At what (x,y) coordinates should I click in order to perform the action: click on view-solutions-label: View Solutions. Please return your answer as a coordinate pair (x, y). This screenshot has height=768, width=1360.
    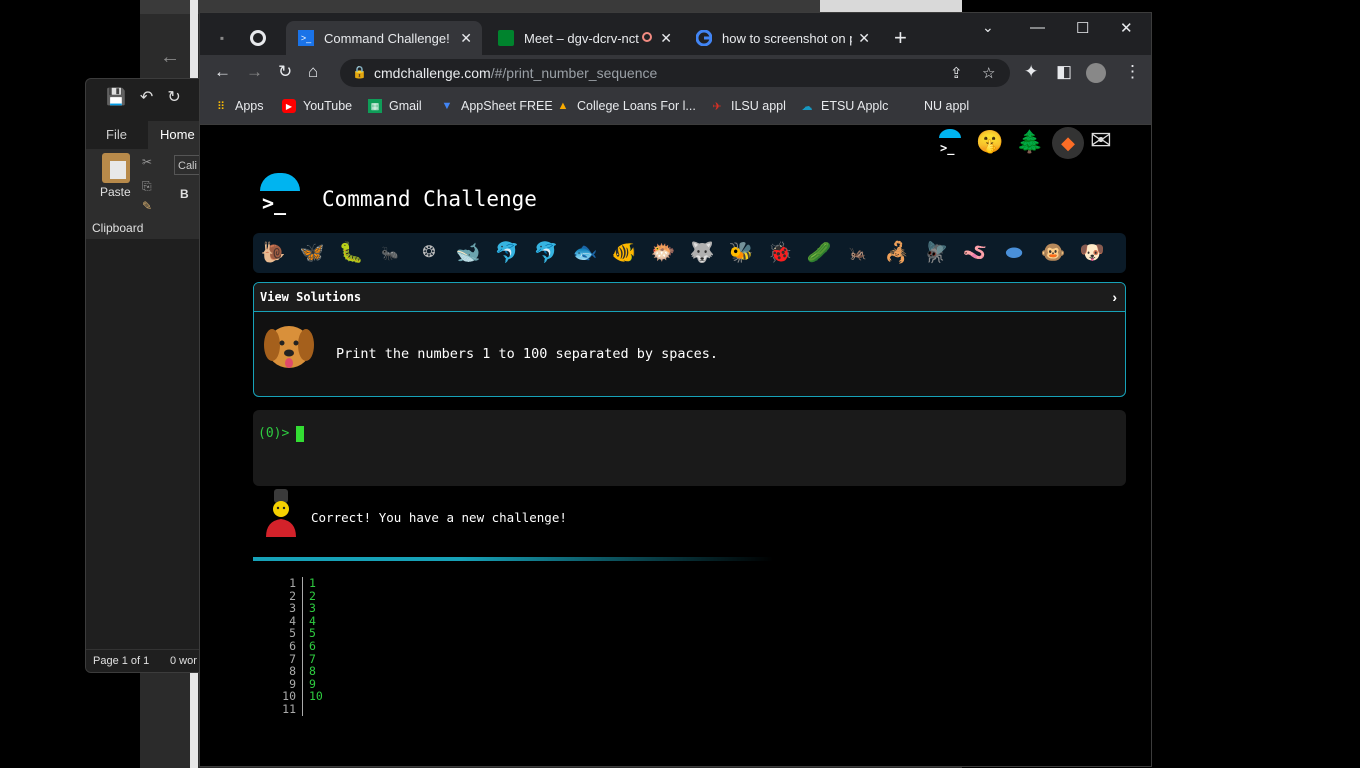
    Looking at the image, I should click on (310, 297).